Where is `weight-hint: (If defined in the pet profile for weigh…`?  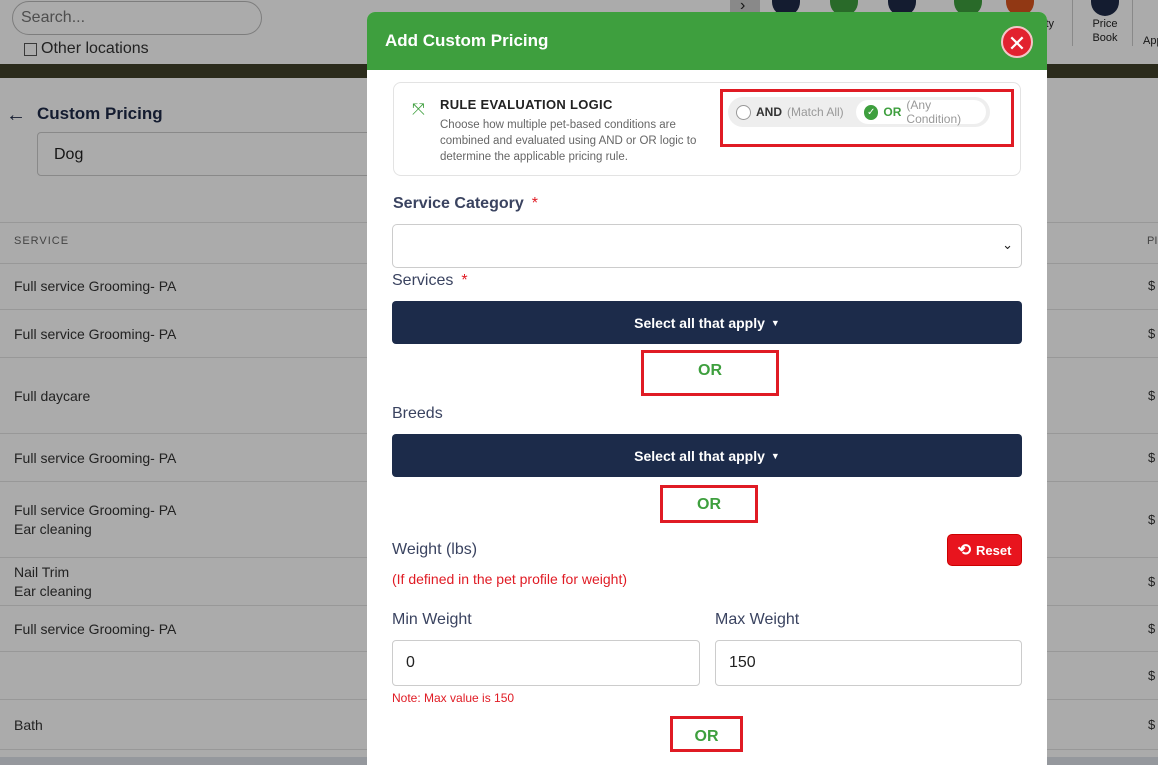 weight-hint: (If defined in the pet profile for weigh… is located at coordinates (510, 579).